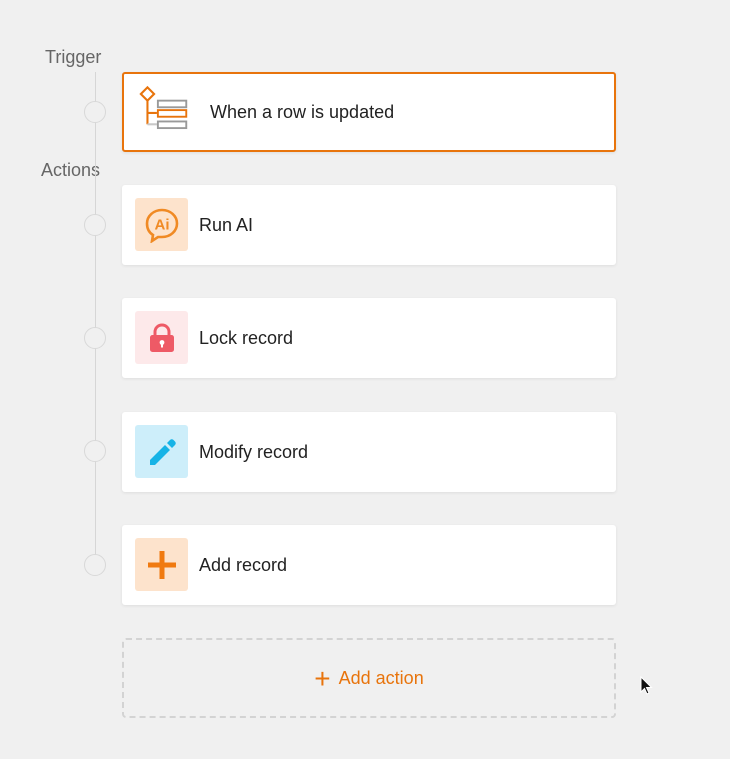  Describe the element at coordinates (302, 112) in the screenshot. I see `trigger-label: When a row is updated` at that location.